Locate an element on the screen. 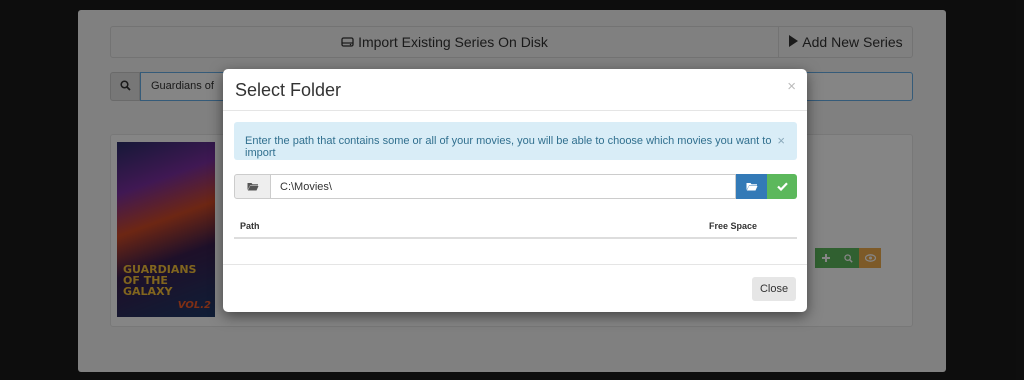 The width and height of the screenshot is (1024, 380). column-header-free-space: Free Space is located at coordinates (733, 226).